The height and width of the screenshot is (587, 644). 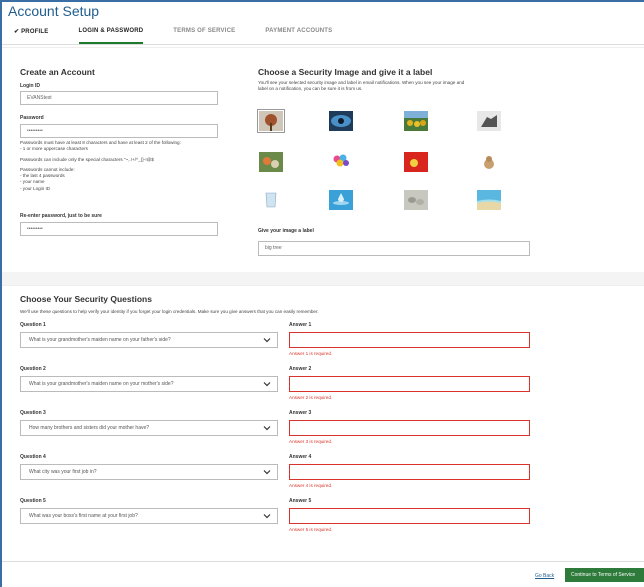 I want to click on question-1-label: Question 1, so click(x=33, y=325).